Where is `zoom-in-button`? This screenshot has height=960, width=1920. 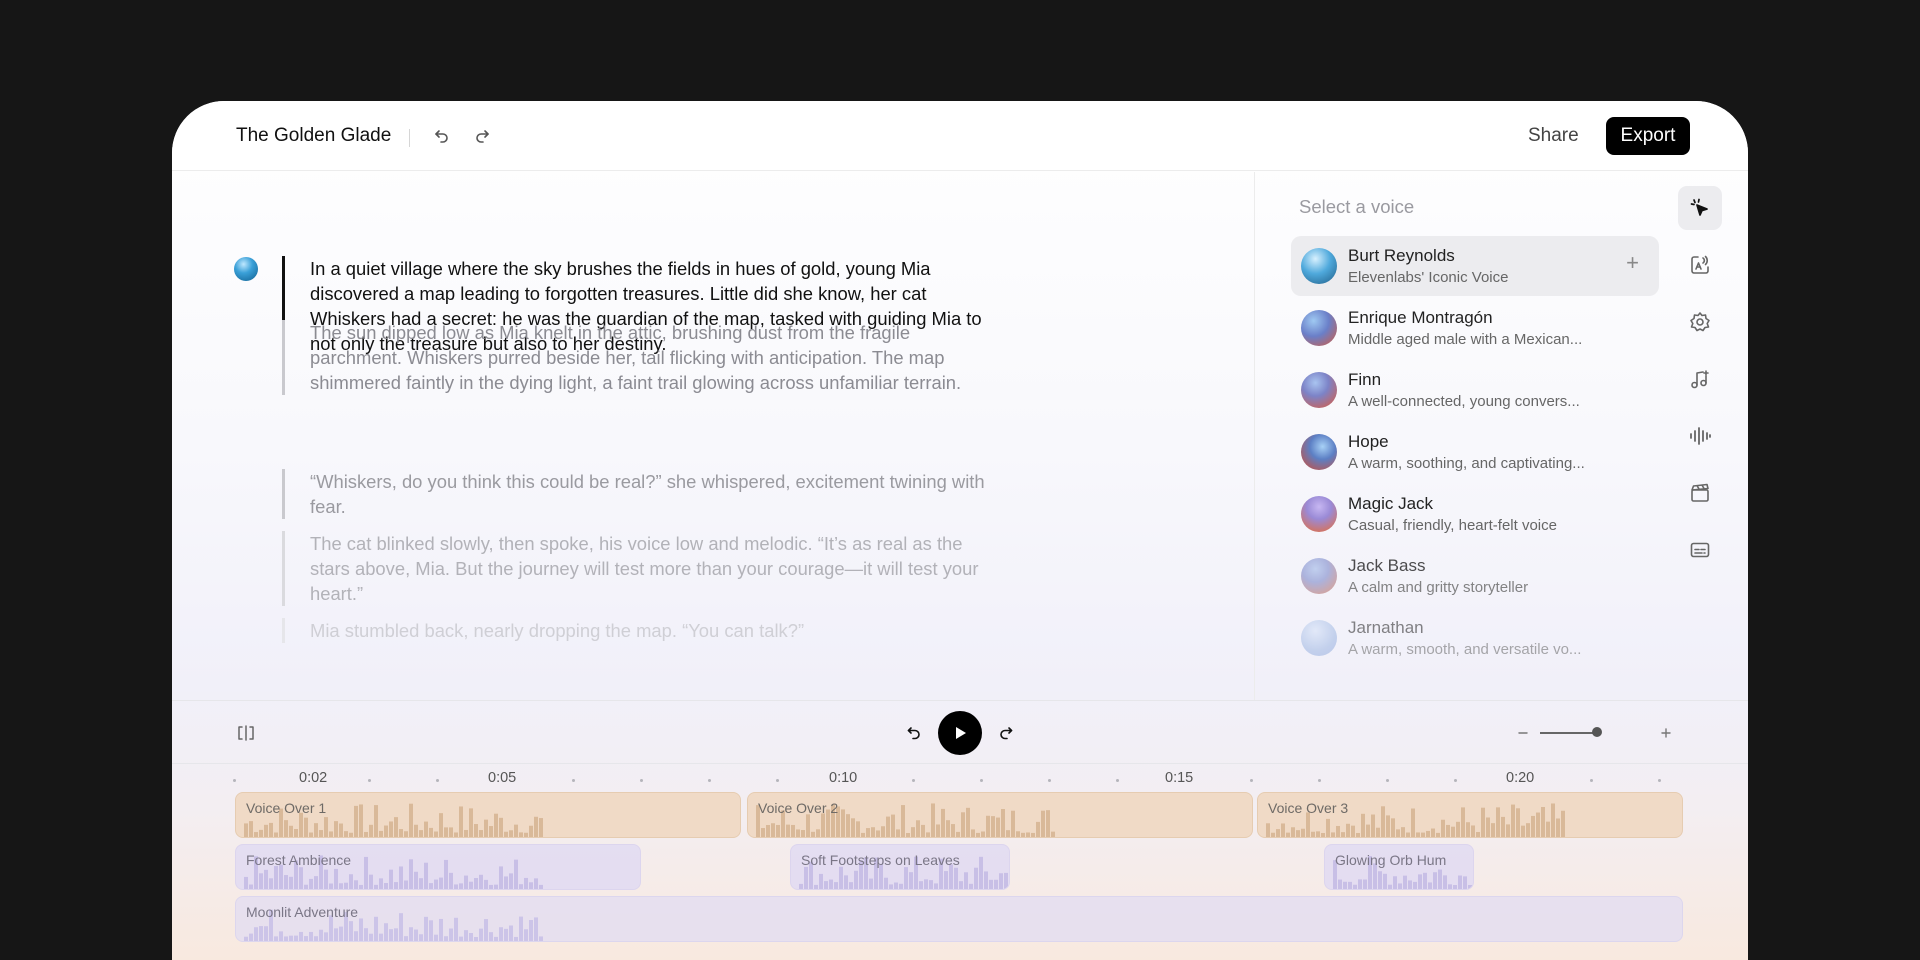 zoom-in-button is located at coordinates (1666, 733).